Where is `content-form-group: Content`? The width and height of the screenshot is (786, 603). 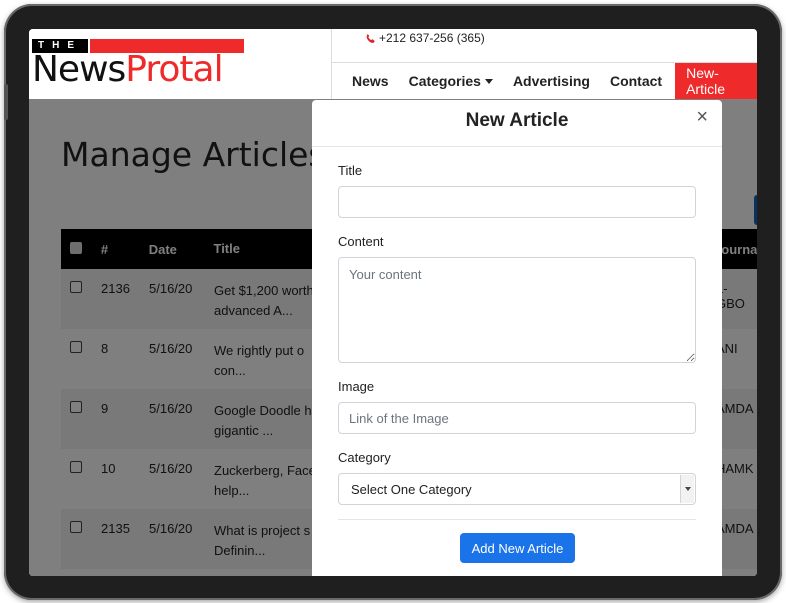
content-form-group: Content is located at coordinates (517, 298).